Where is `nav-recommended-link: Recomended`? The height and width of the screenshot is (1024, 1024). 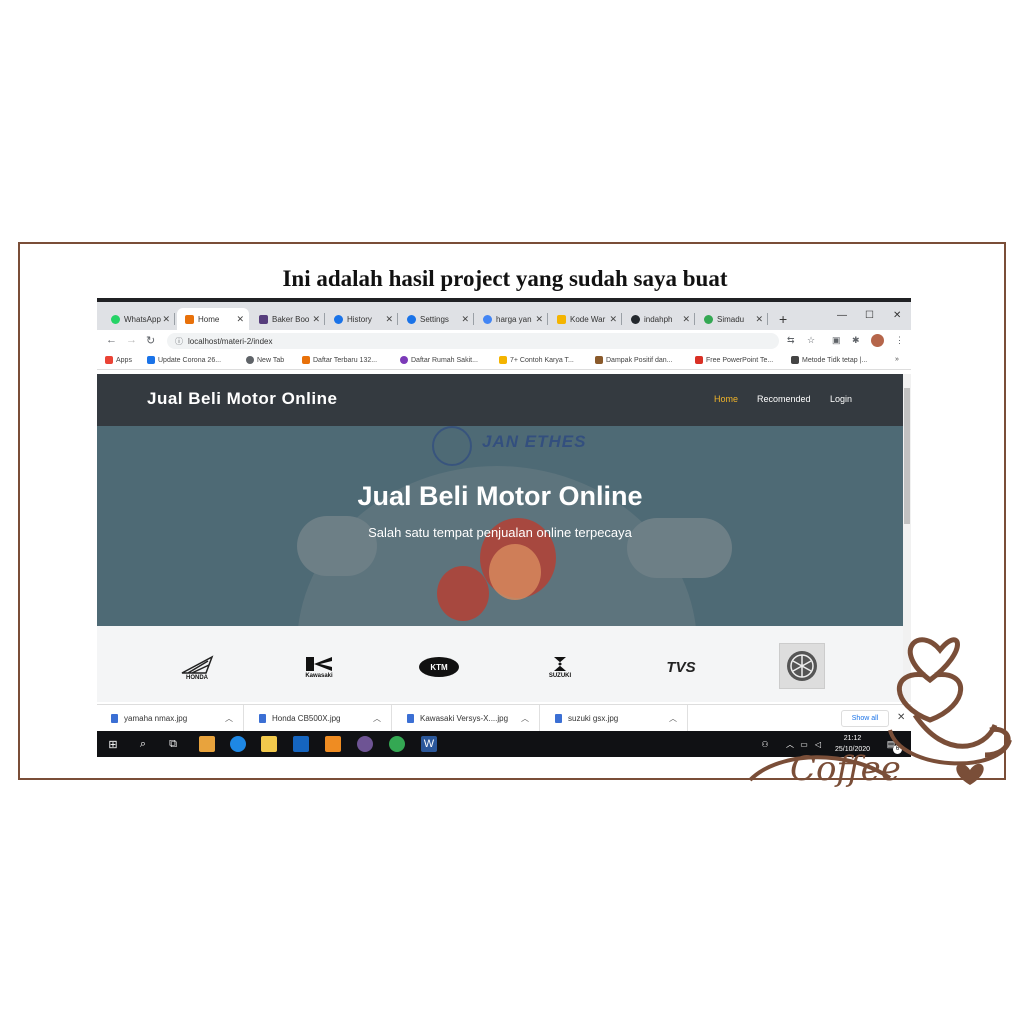 nav-recommended-link: Recomended is located at coordinates (784, 399).